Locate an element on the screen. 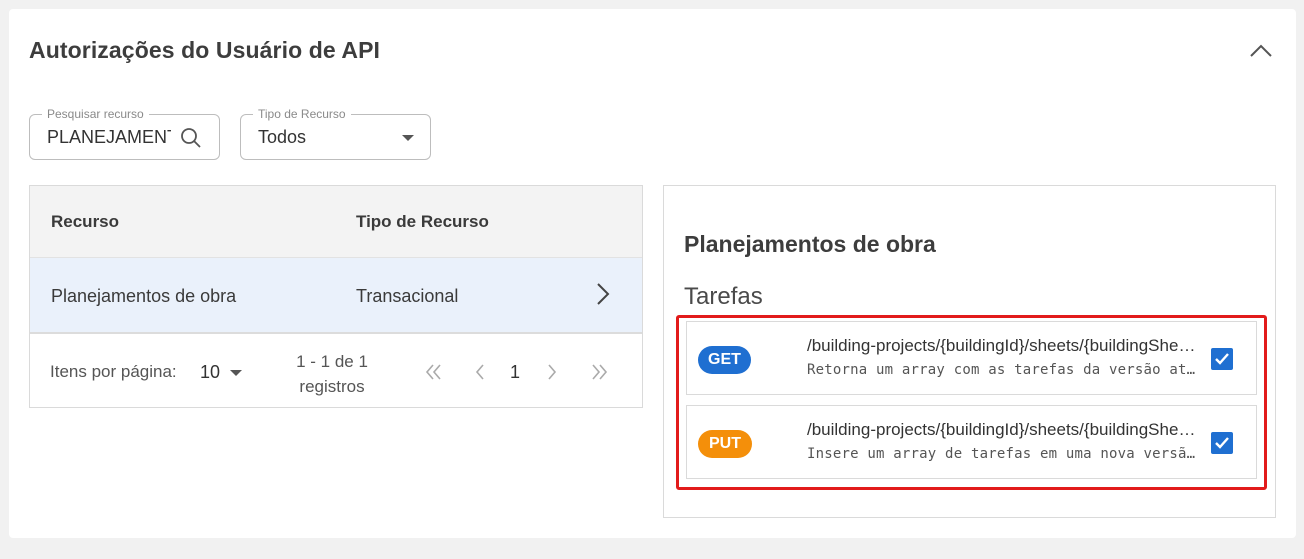 This screenshot has height=559, width=1304. table-row: Planejamentos de obra Transacional is located at coordinates (336, 296).